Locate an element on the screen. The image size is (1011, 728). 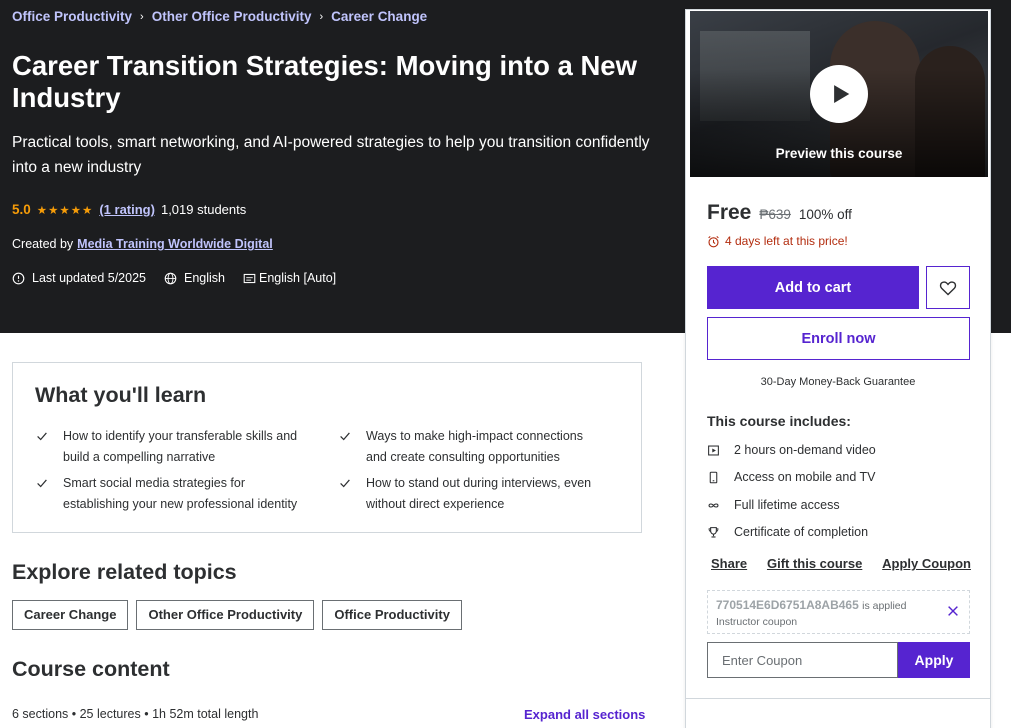
card-divider is located at coordinates (838, 698).